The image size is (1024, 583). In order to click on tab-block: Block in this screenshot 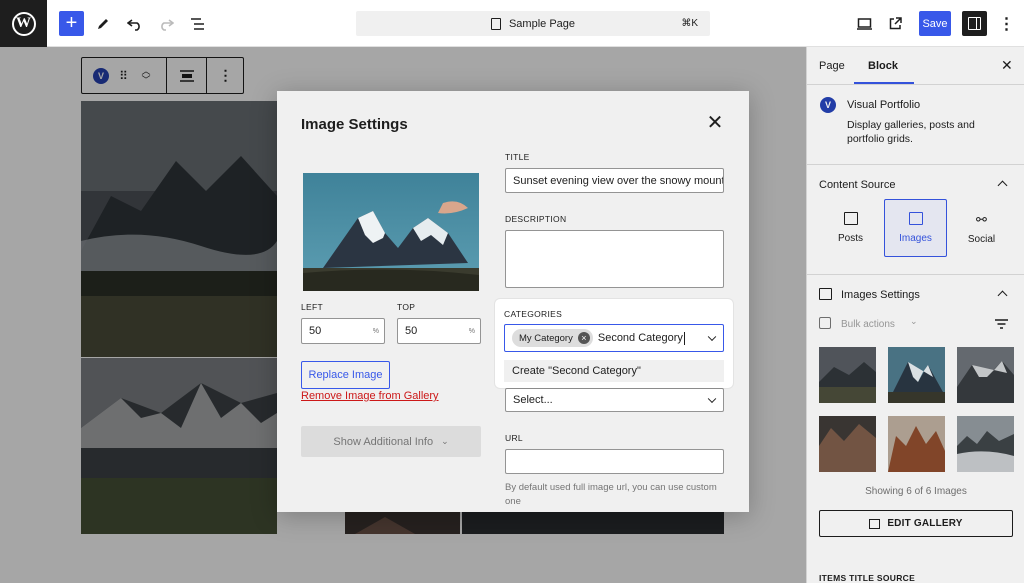, I will do `click(883, 66)`.